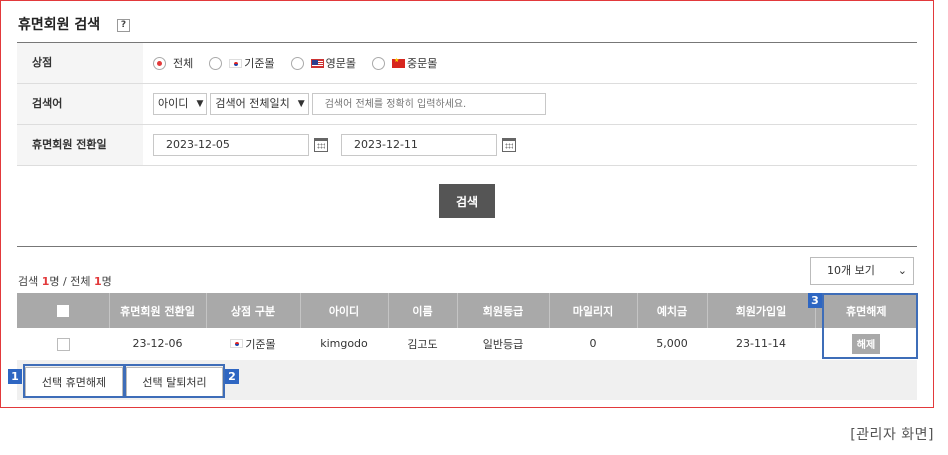  I want to click on select-all-checkbox, so click(62, 311).